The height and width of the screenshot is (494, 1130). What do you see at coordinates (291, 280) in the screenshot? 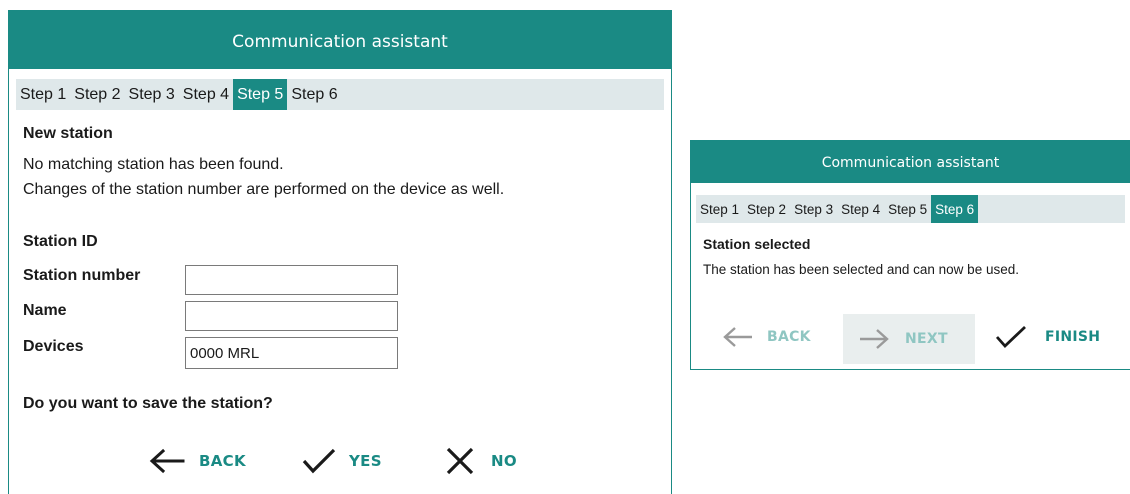
I see `station-number-input` at bounding box center [291, 280].